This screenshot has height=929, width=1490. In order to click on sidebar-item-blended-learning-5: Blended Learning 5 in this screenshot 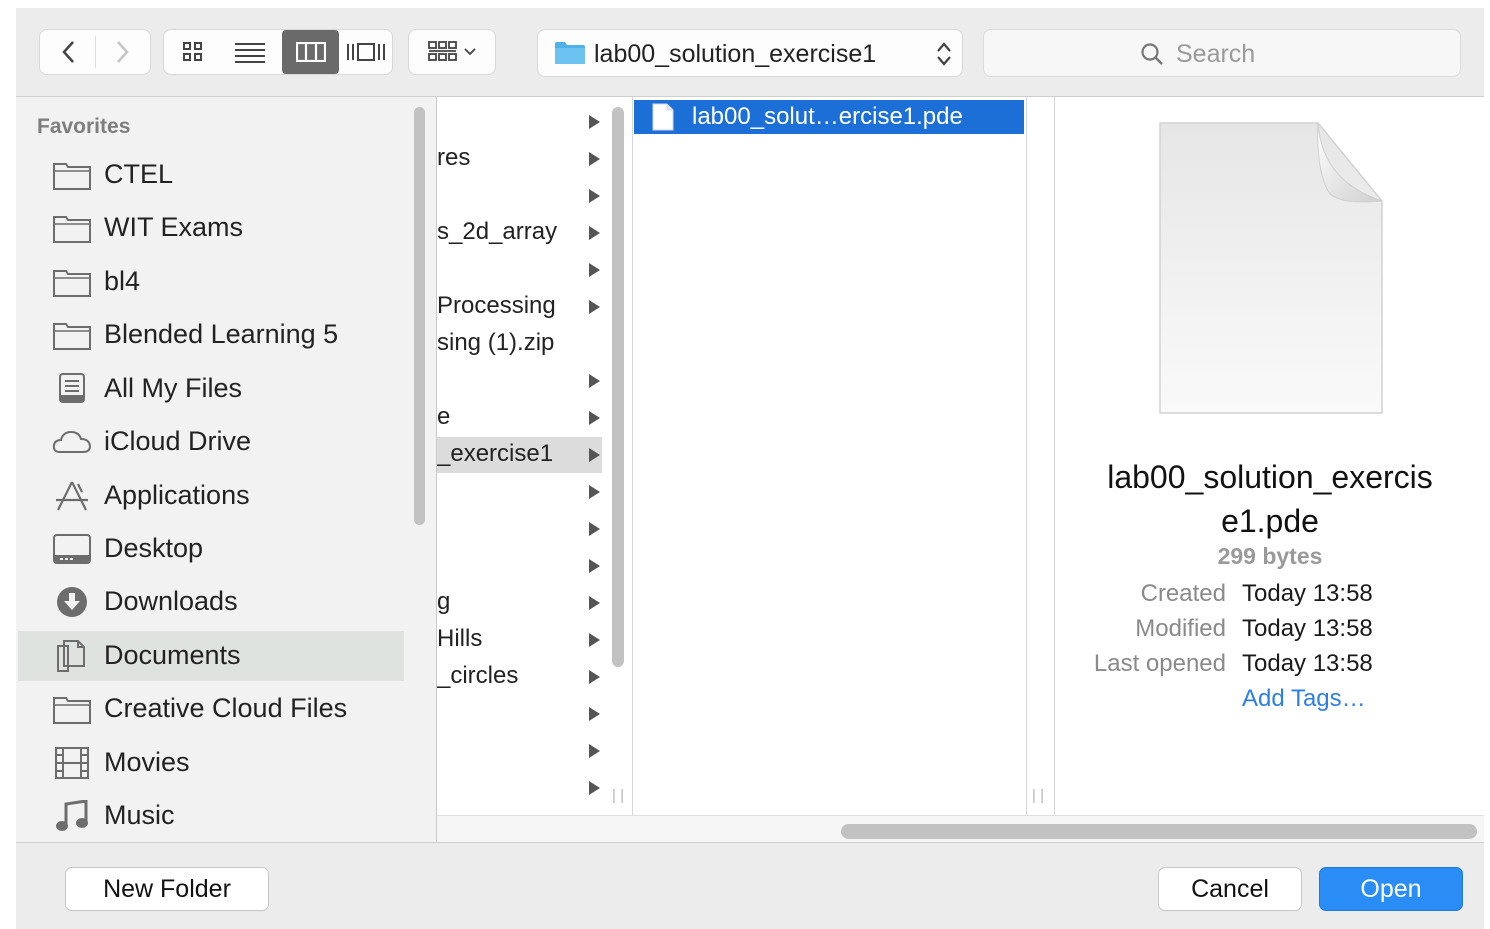, I will do `click(211, 335)`.